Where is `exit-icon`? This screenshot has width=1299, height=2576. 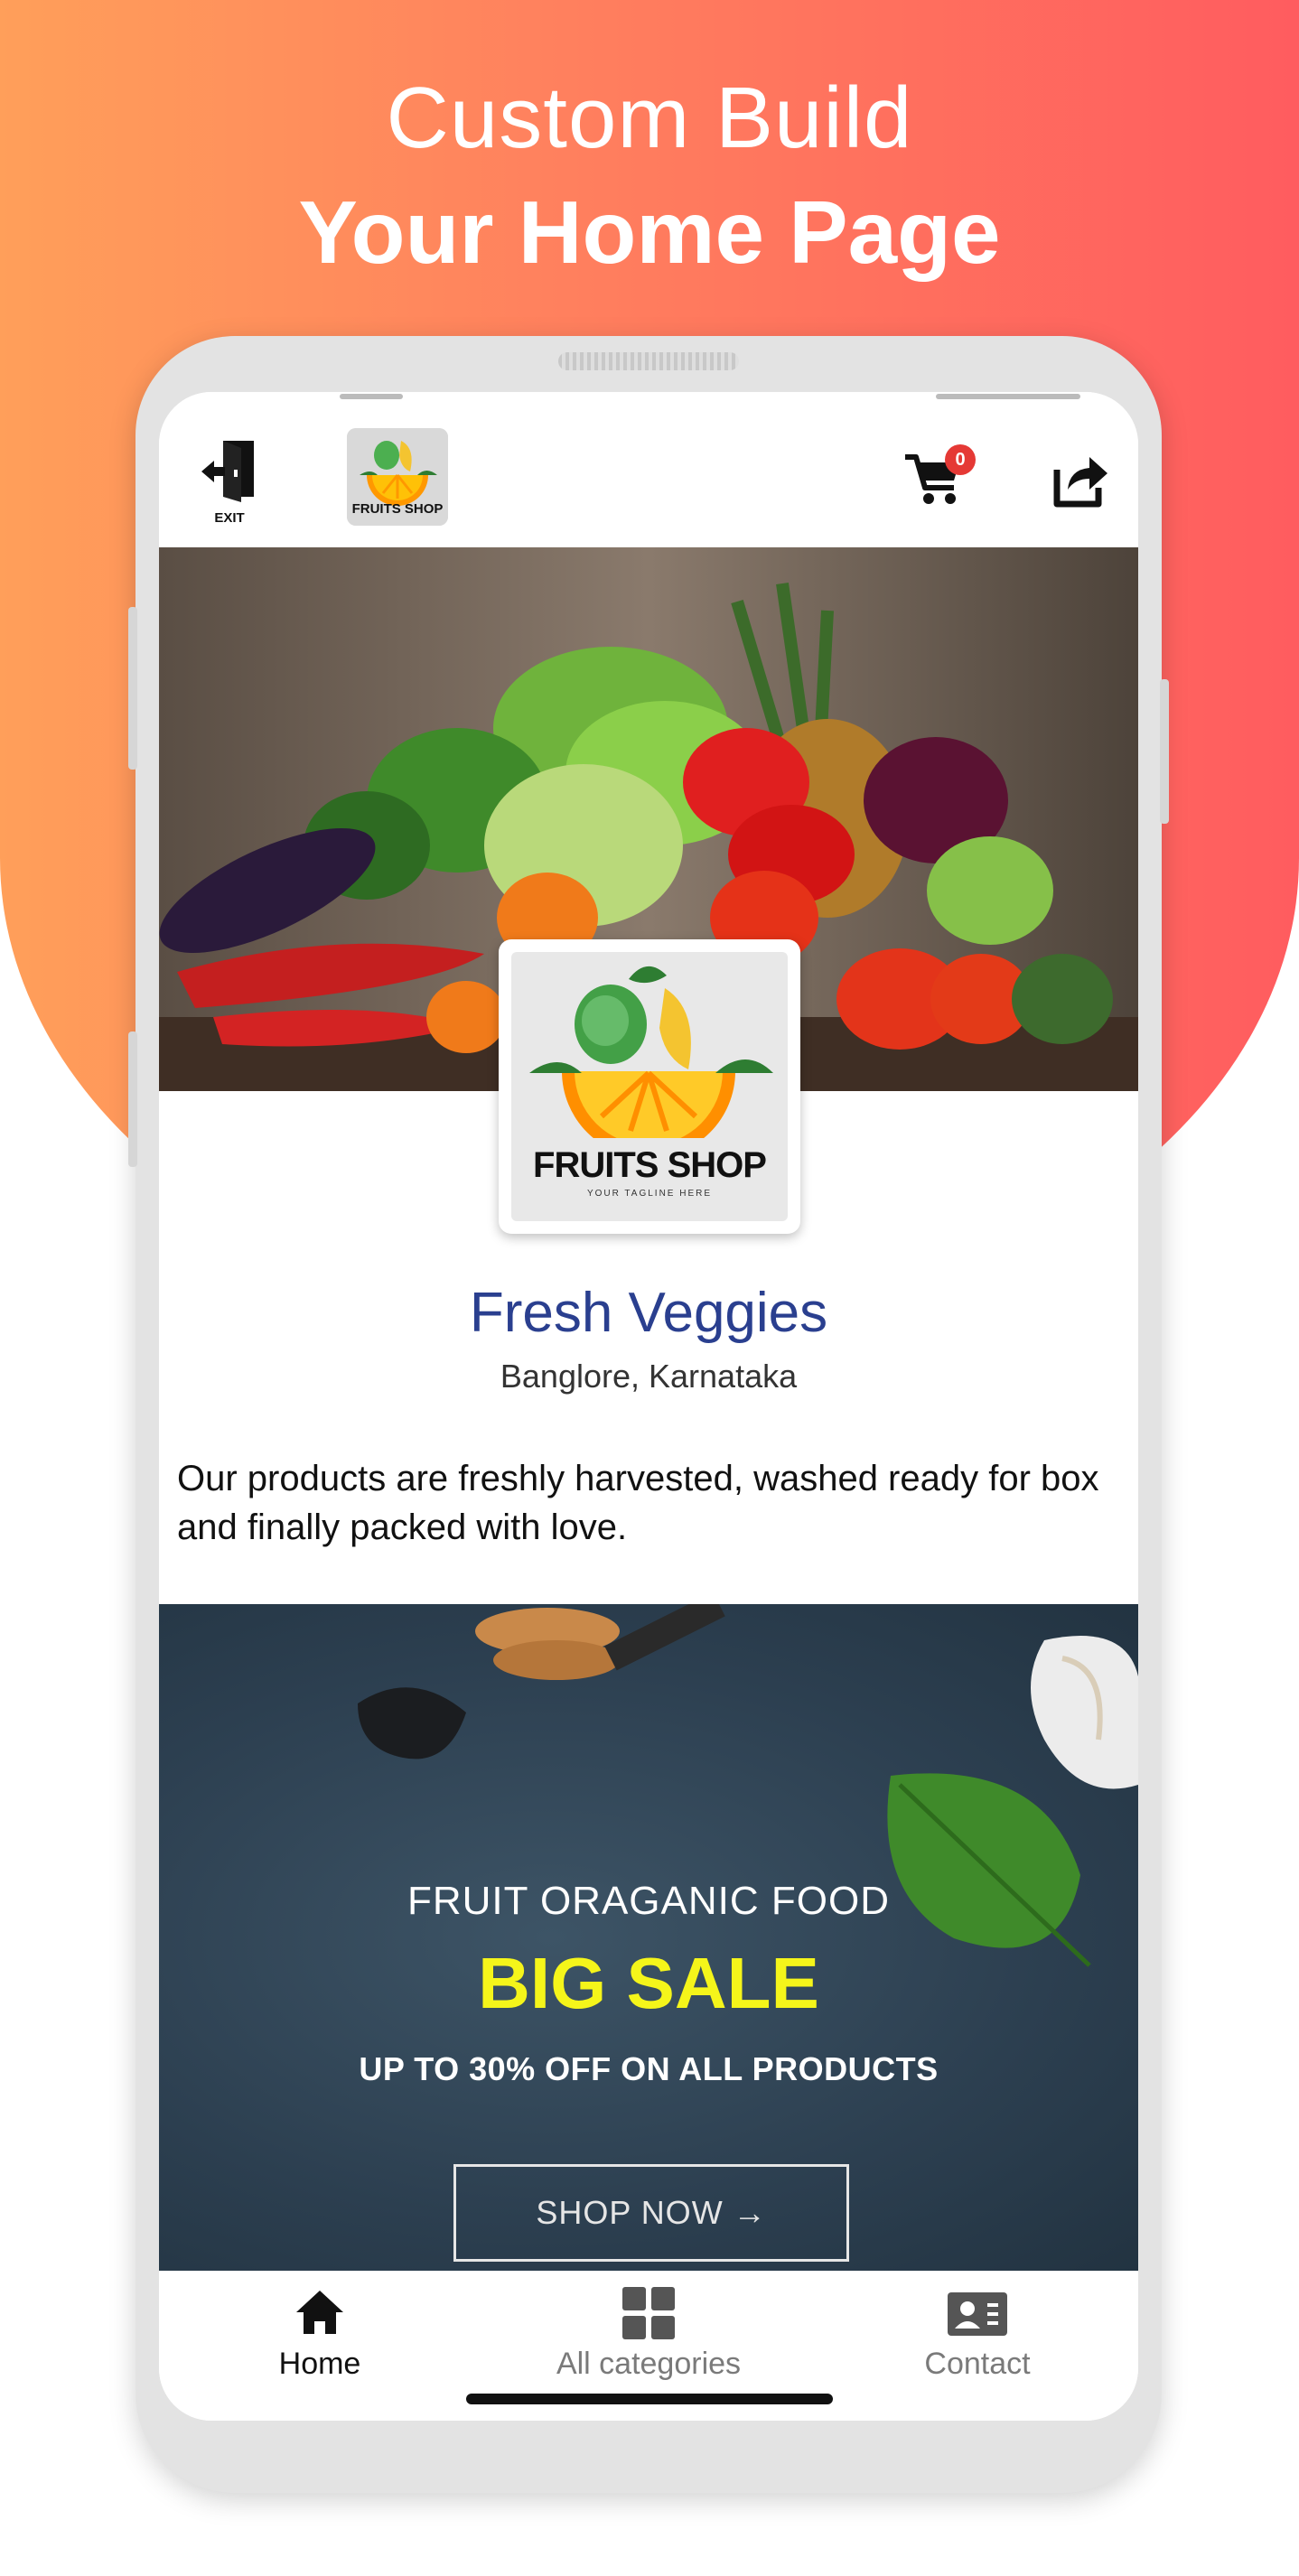
exit-icon is located at coordinates (225, 472).